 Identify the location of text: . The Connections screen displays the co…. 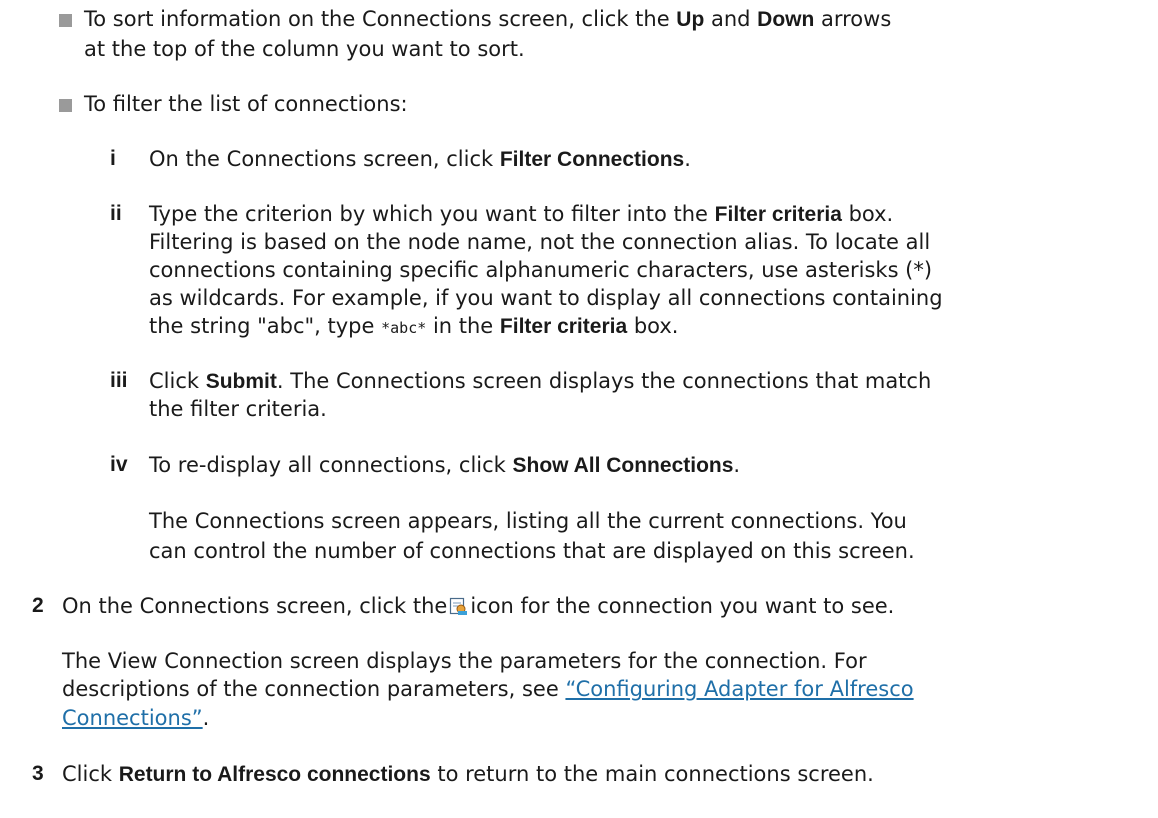
(604, 381).